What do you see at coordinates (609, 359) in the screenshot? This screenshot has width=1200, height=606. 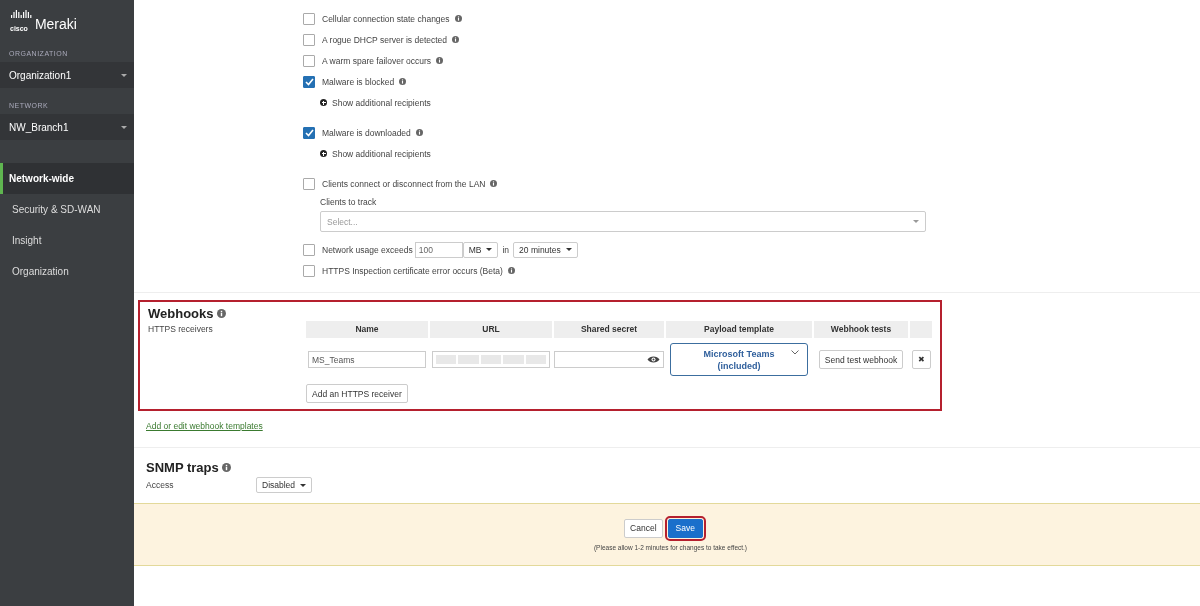 I see `secret-field` at bounding box center [609, 359].